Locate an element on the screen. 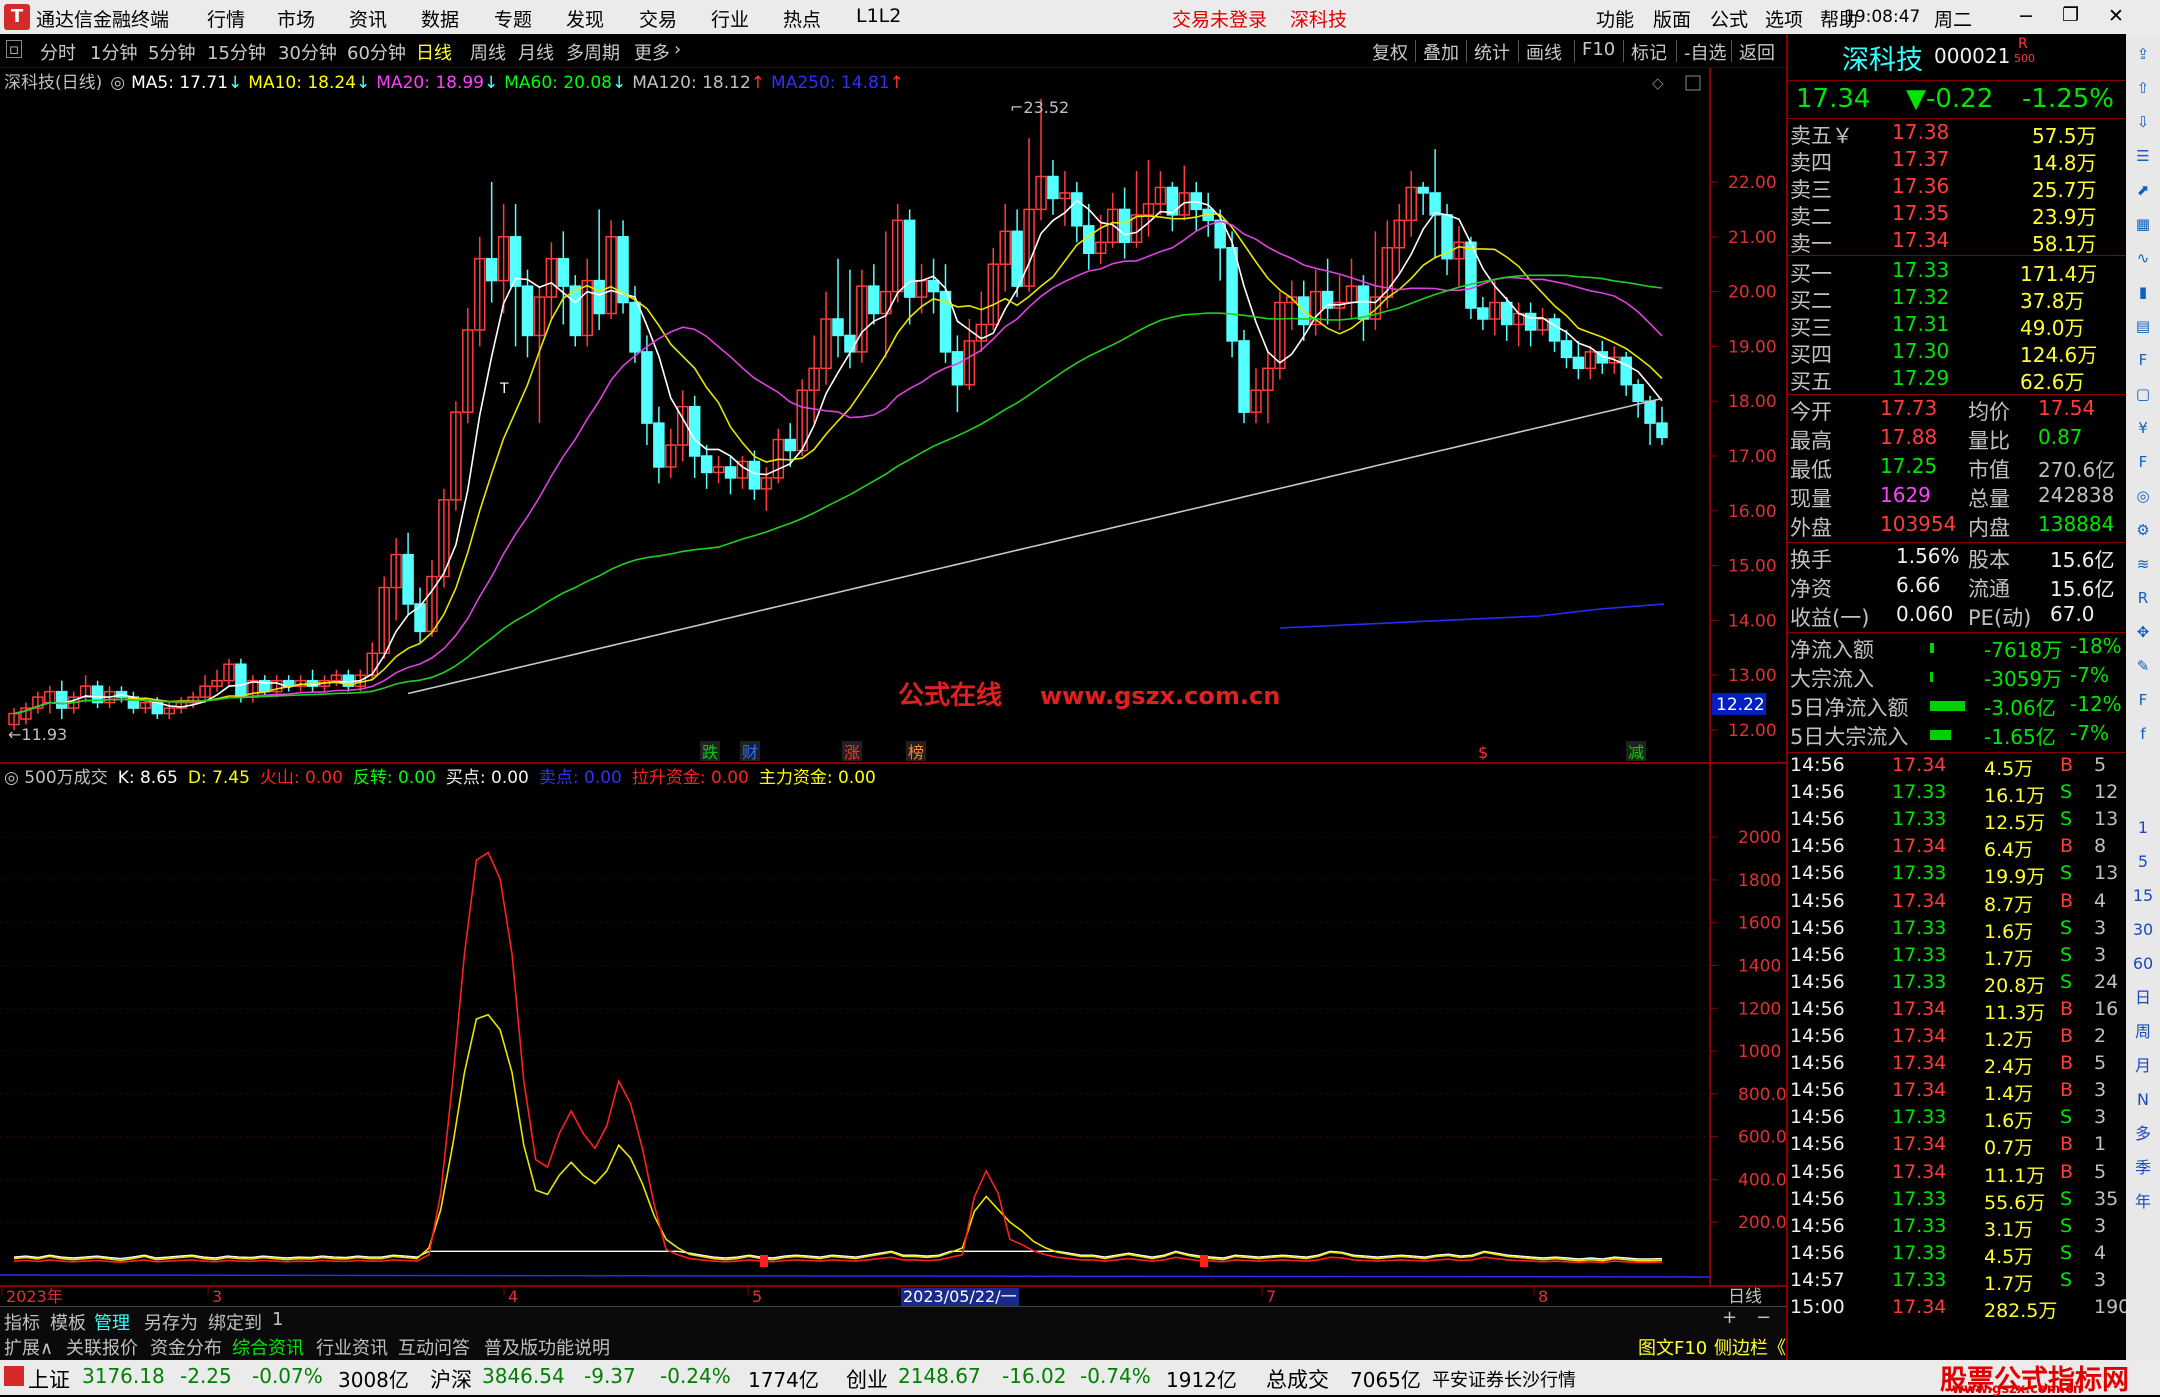 Image resolution: width=2160 pixels, height=1397 pixels. event-marker-2: 涨 is located at coordinates (852, 752).